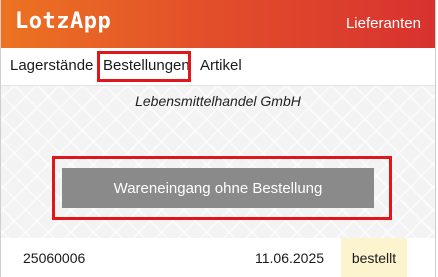  What do you see at coordinates (51, 65) in the screenshot?
I see `tab-stock-levels: Lagerstände` at bounding box center [51, 65].